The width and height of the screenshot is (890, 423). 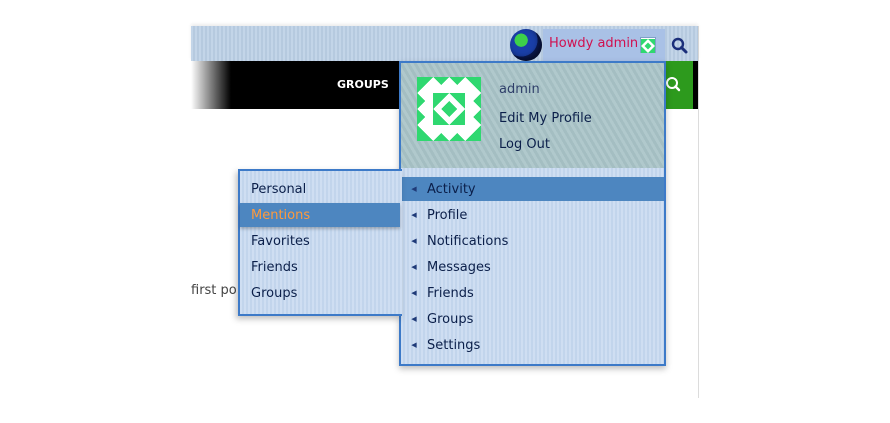 I want to click on post-text-fragment: first po, so click(x=214, y=290).